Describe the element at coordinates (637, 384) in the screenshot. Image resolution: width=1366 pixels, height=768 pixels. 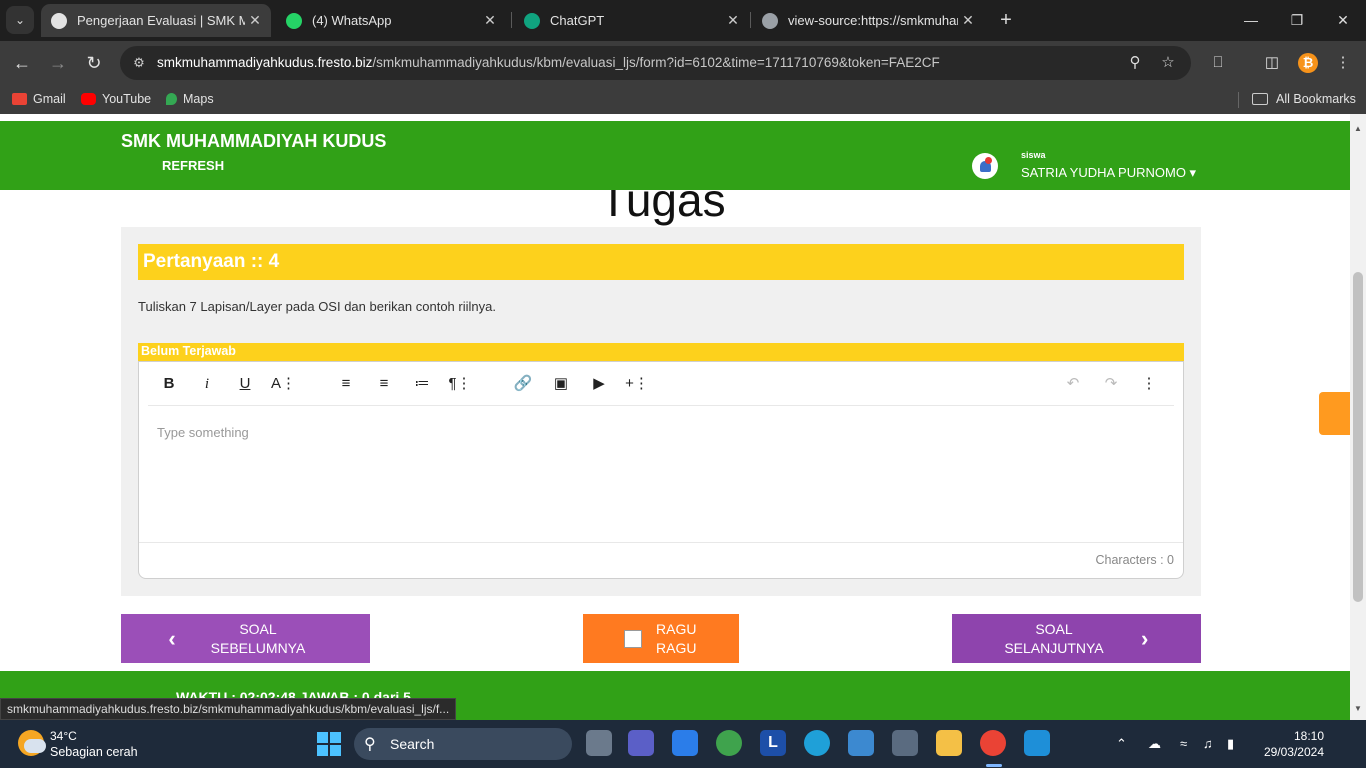
I see `insert-more-icon: +⋮` at that location.